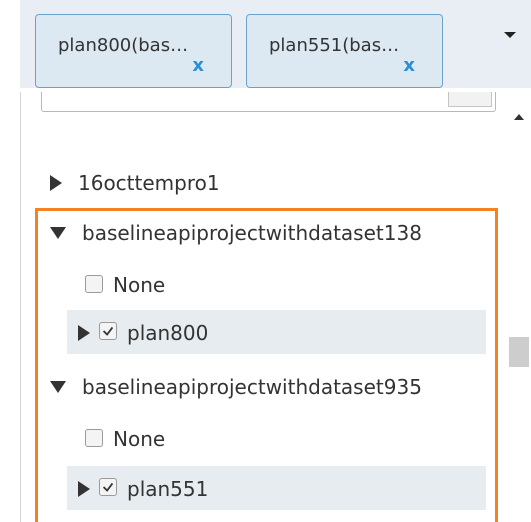 Image resolution: width=531 pixels, height=522 pixels. I want to click on tree-item-project-138: baselineapiprojectwithdataset138, so click(253, 232).